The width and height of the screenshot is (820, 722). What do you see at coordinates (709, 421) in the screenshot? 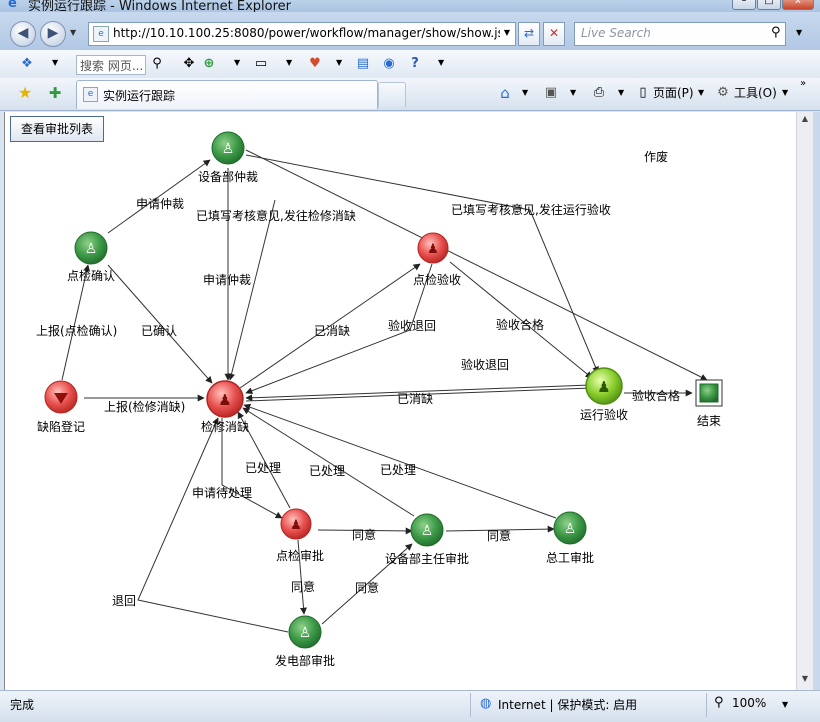
I see `node-label-end: 结束` at bounding box center [709, 421].